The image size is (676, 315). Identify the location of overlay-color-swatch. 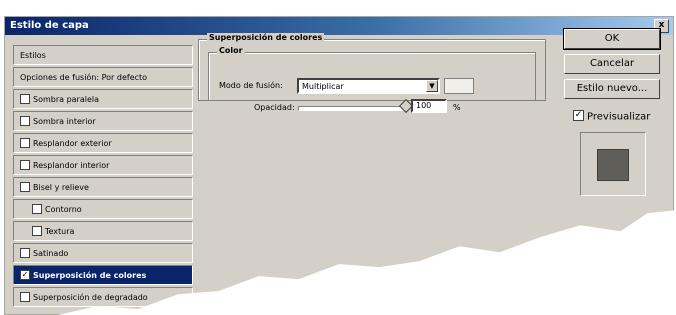
(459, 86).